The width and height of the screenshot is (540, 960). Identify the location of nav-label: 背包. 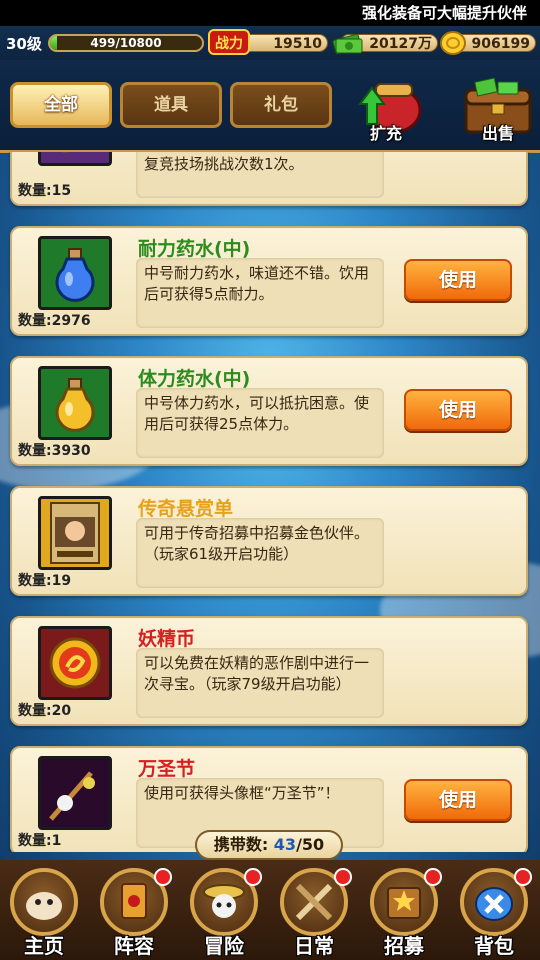
(494, 946).